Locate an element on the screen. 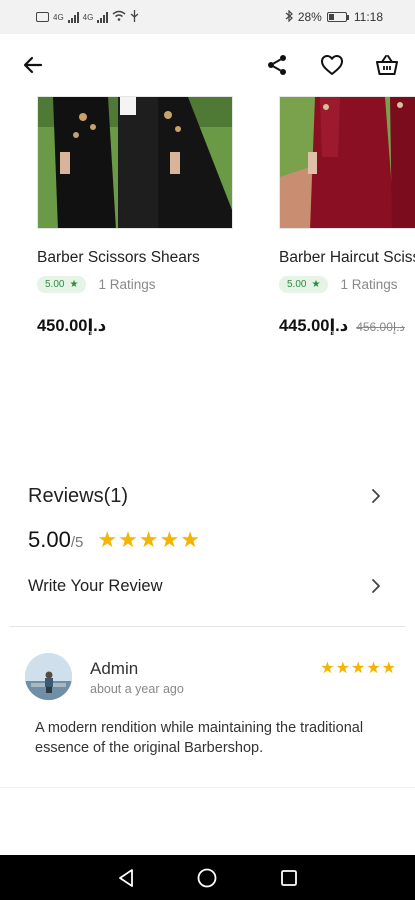  reviews-title: Reviews(1) is located at coordinates (78, 495).